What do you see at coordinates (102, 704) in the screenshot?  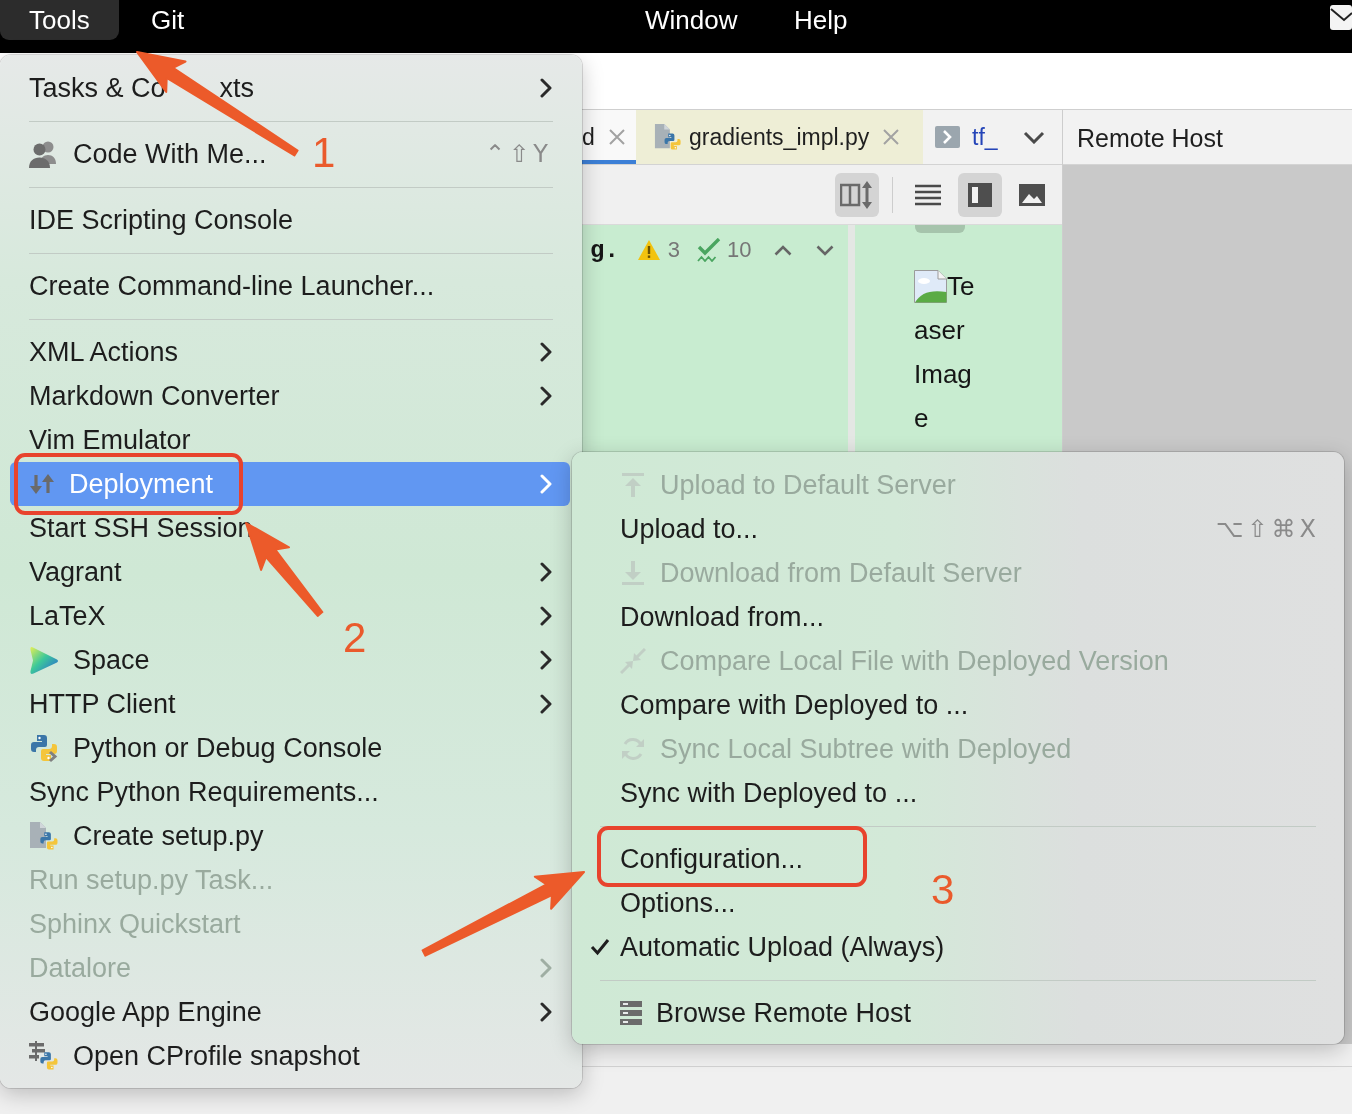 I see `menu-item: HTTP Client` at bounding box center [102, 704].